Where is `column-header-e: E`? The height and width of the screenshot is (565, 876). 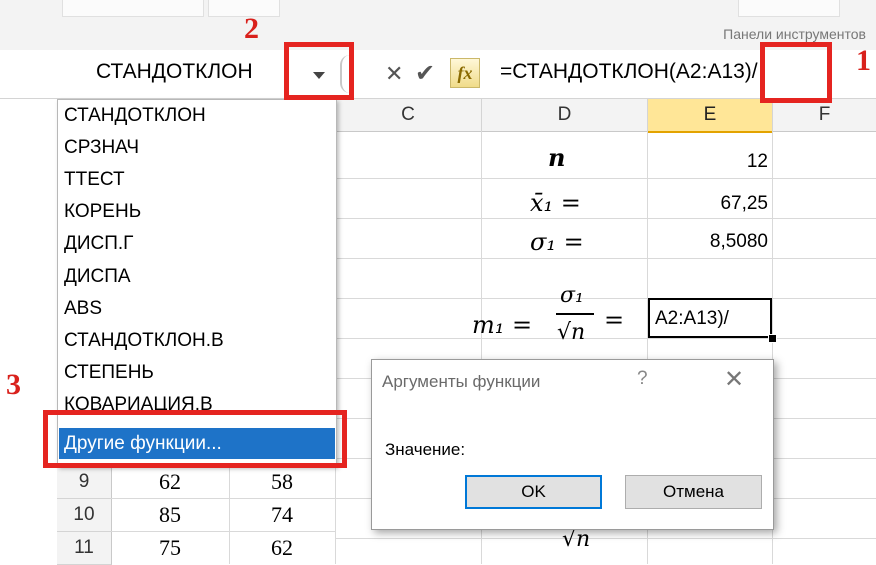
column-header-e: E is located at coordinates (710, 116).